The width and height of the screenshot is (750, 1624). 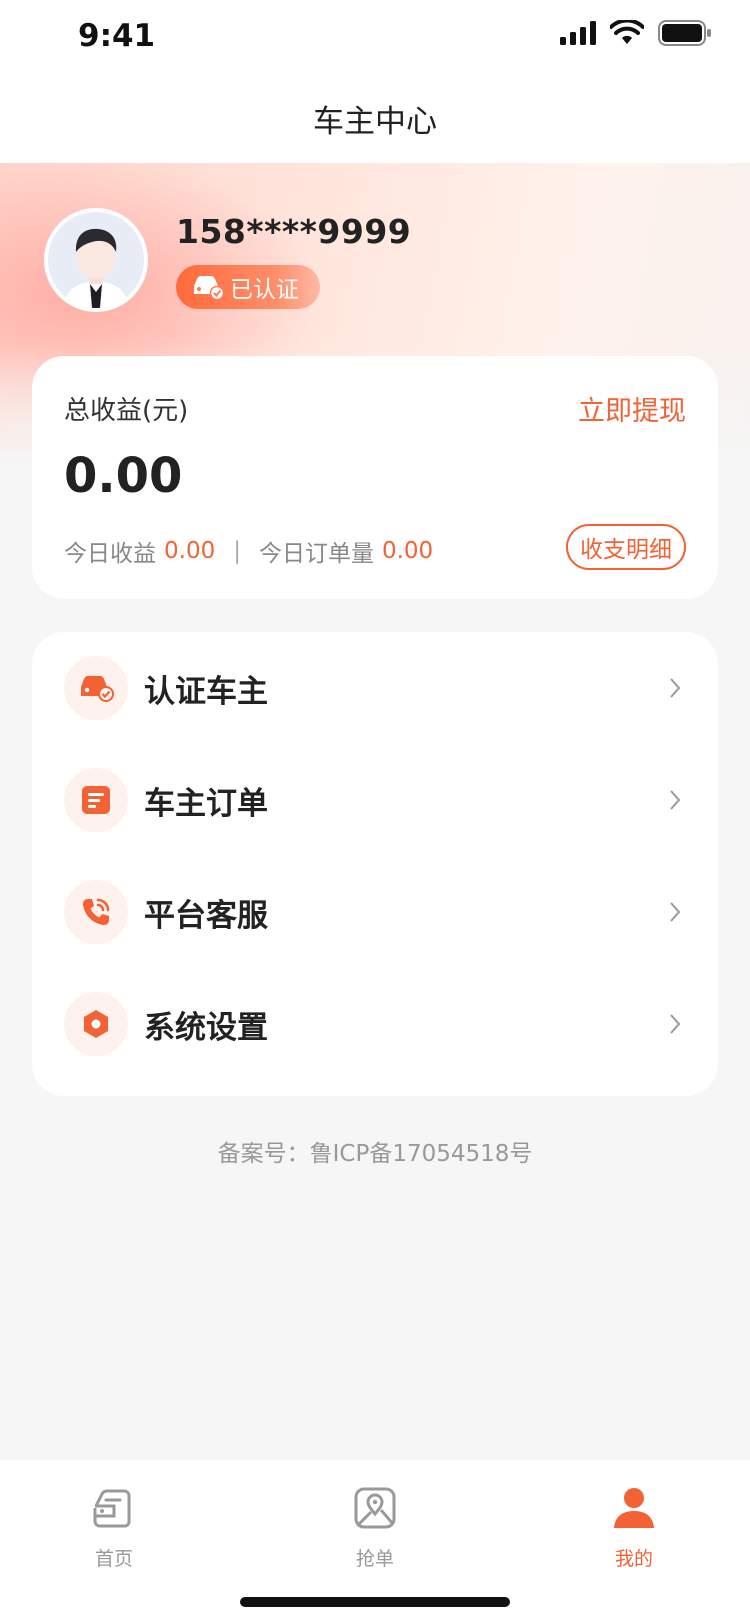 What do you see at coordinates (375, 912) in the screenshot?
I see `menu-item-customer-service: 平台客服` at bounding box center [375, 912].